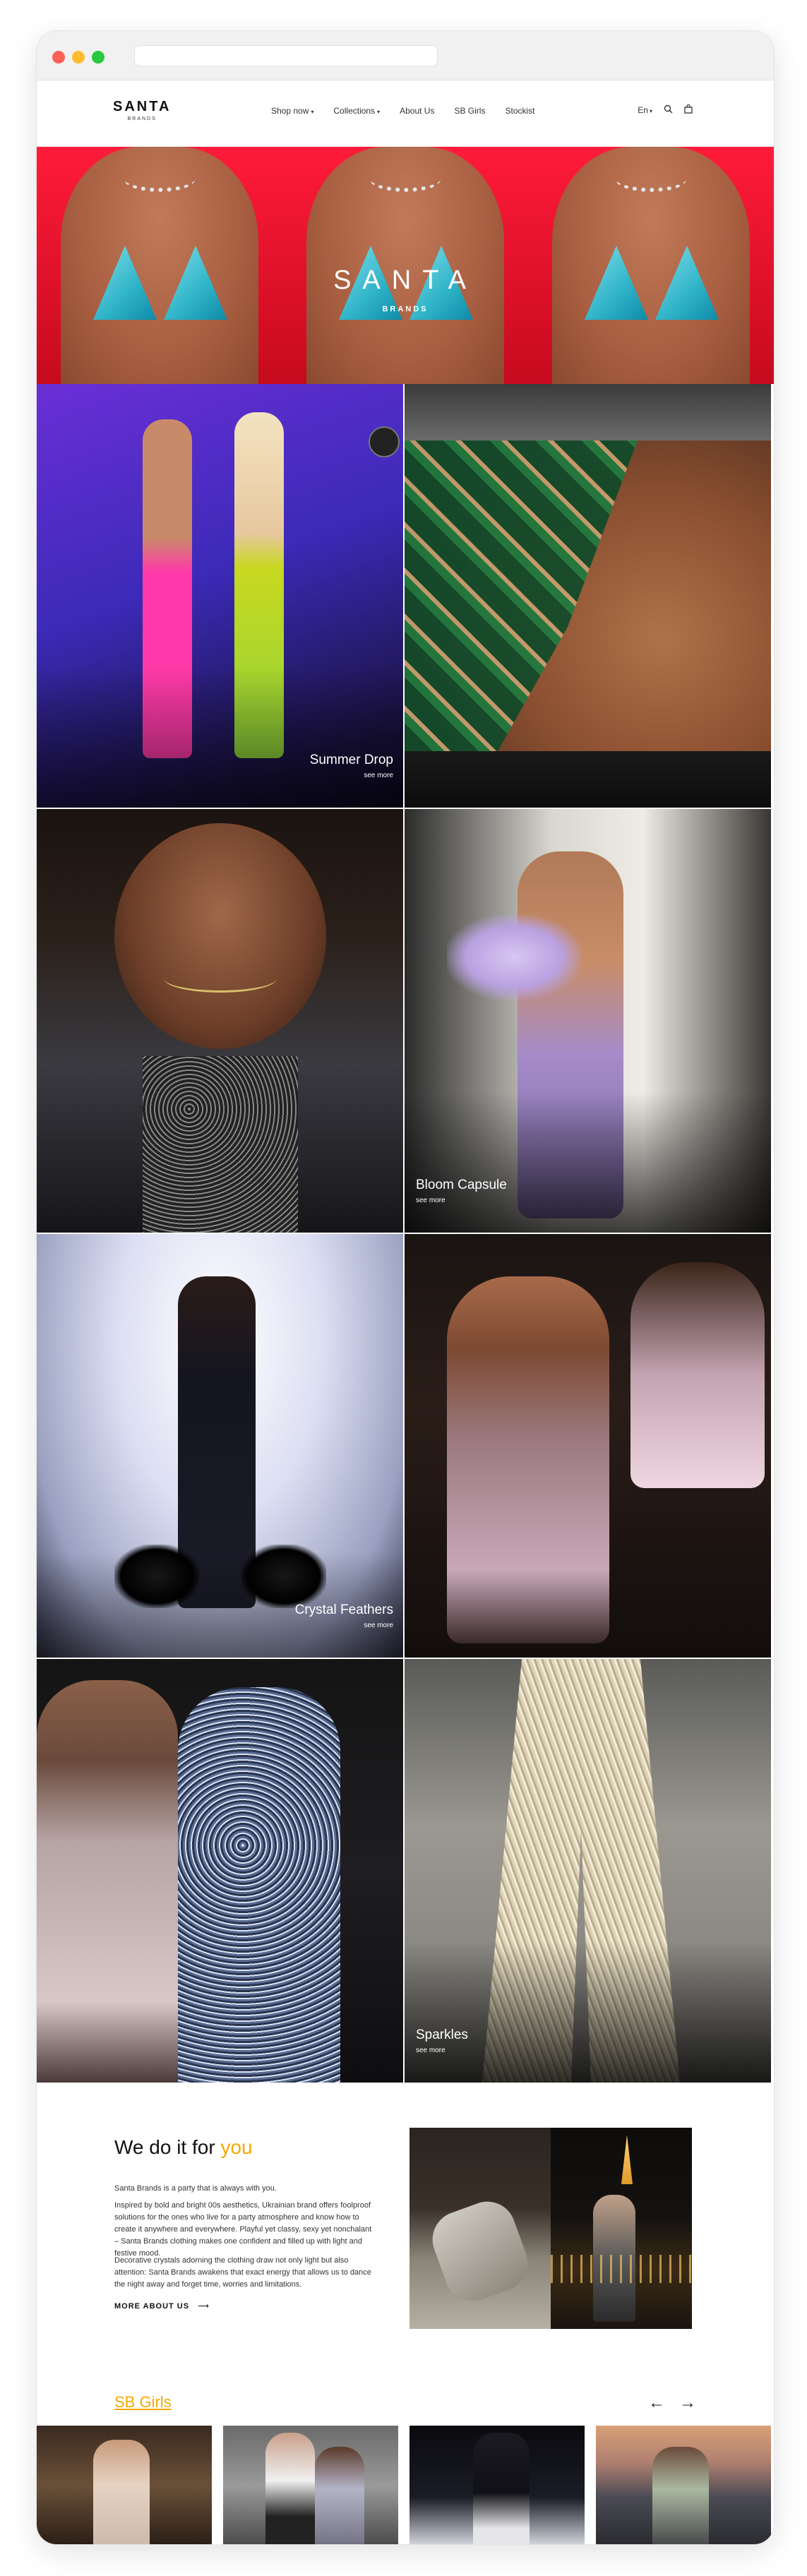  Describe the element at coordinates (656, 2403) in the screenshot. I see `arrow-left-icon: ←` at that location.